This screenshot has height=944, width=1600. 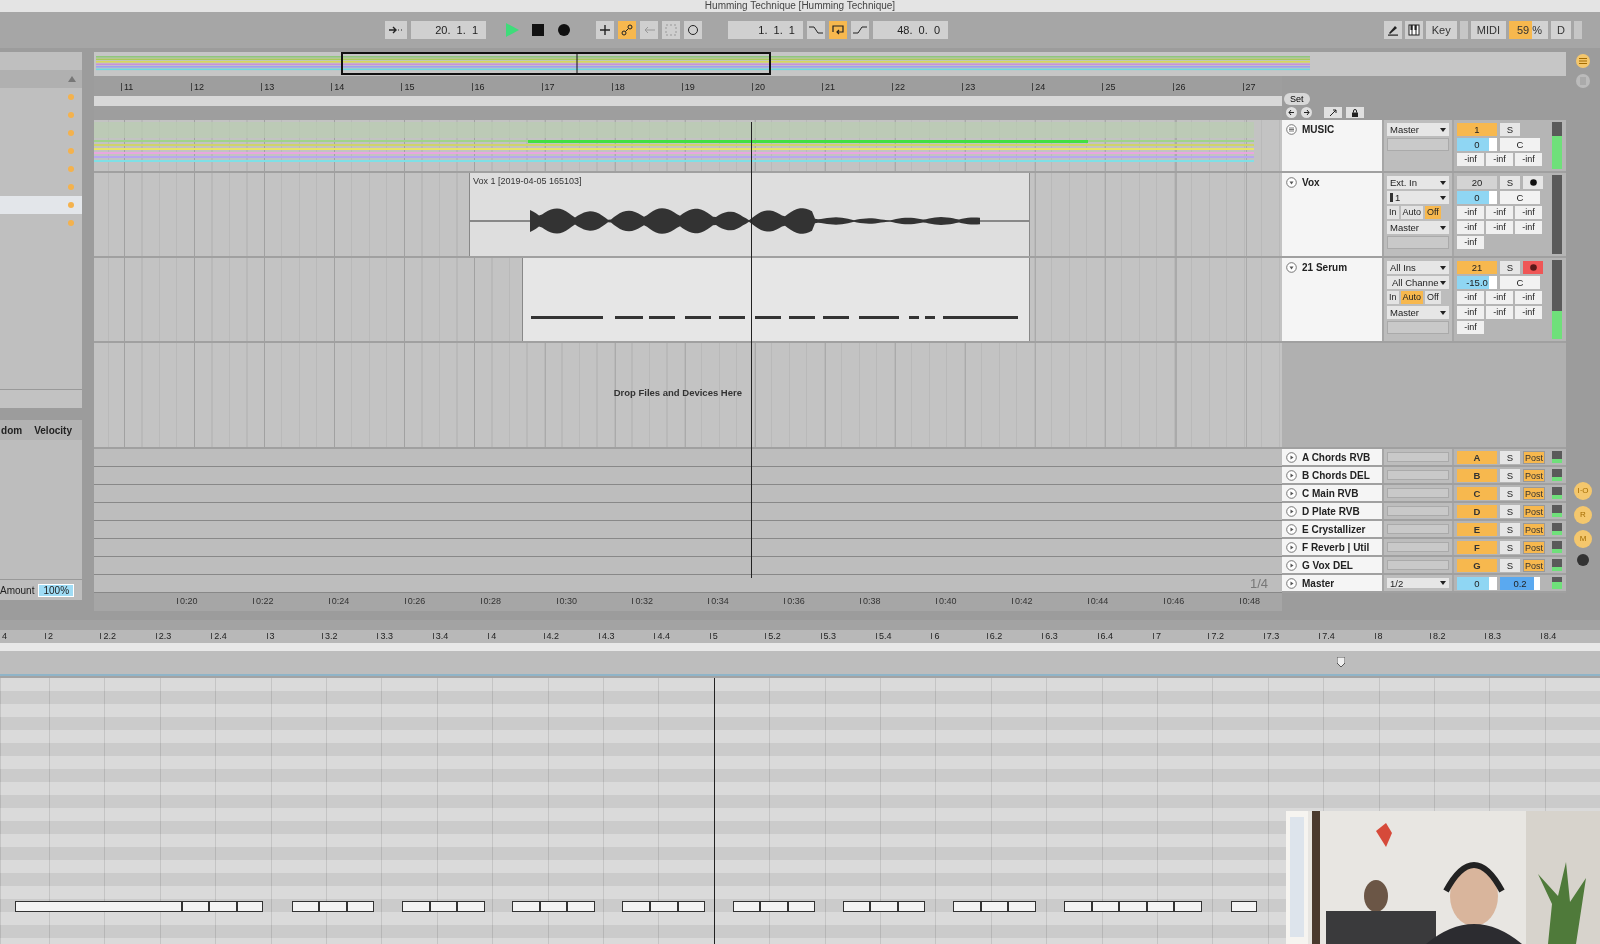 I want to click on track-activator: 20, so click(x=1477, y=182).